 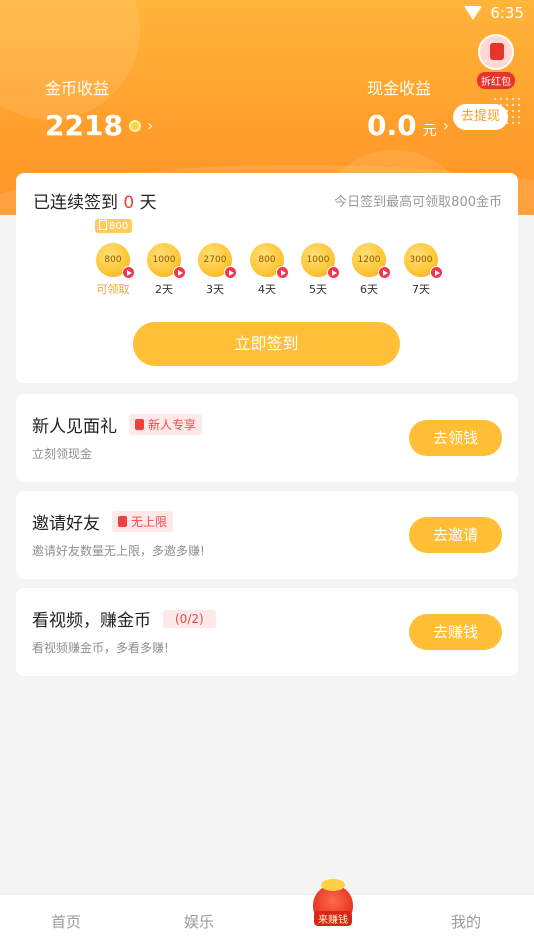 I want to click on day-label: 5天, so click(x=318, y=289).